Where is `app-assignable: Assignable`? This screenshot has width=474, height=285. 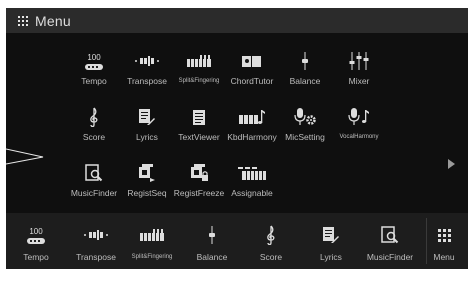
app-assignable: Assignable is located at coordinates (252, 182).